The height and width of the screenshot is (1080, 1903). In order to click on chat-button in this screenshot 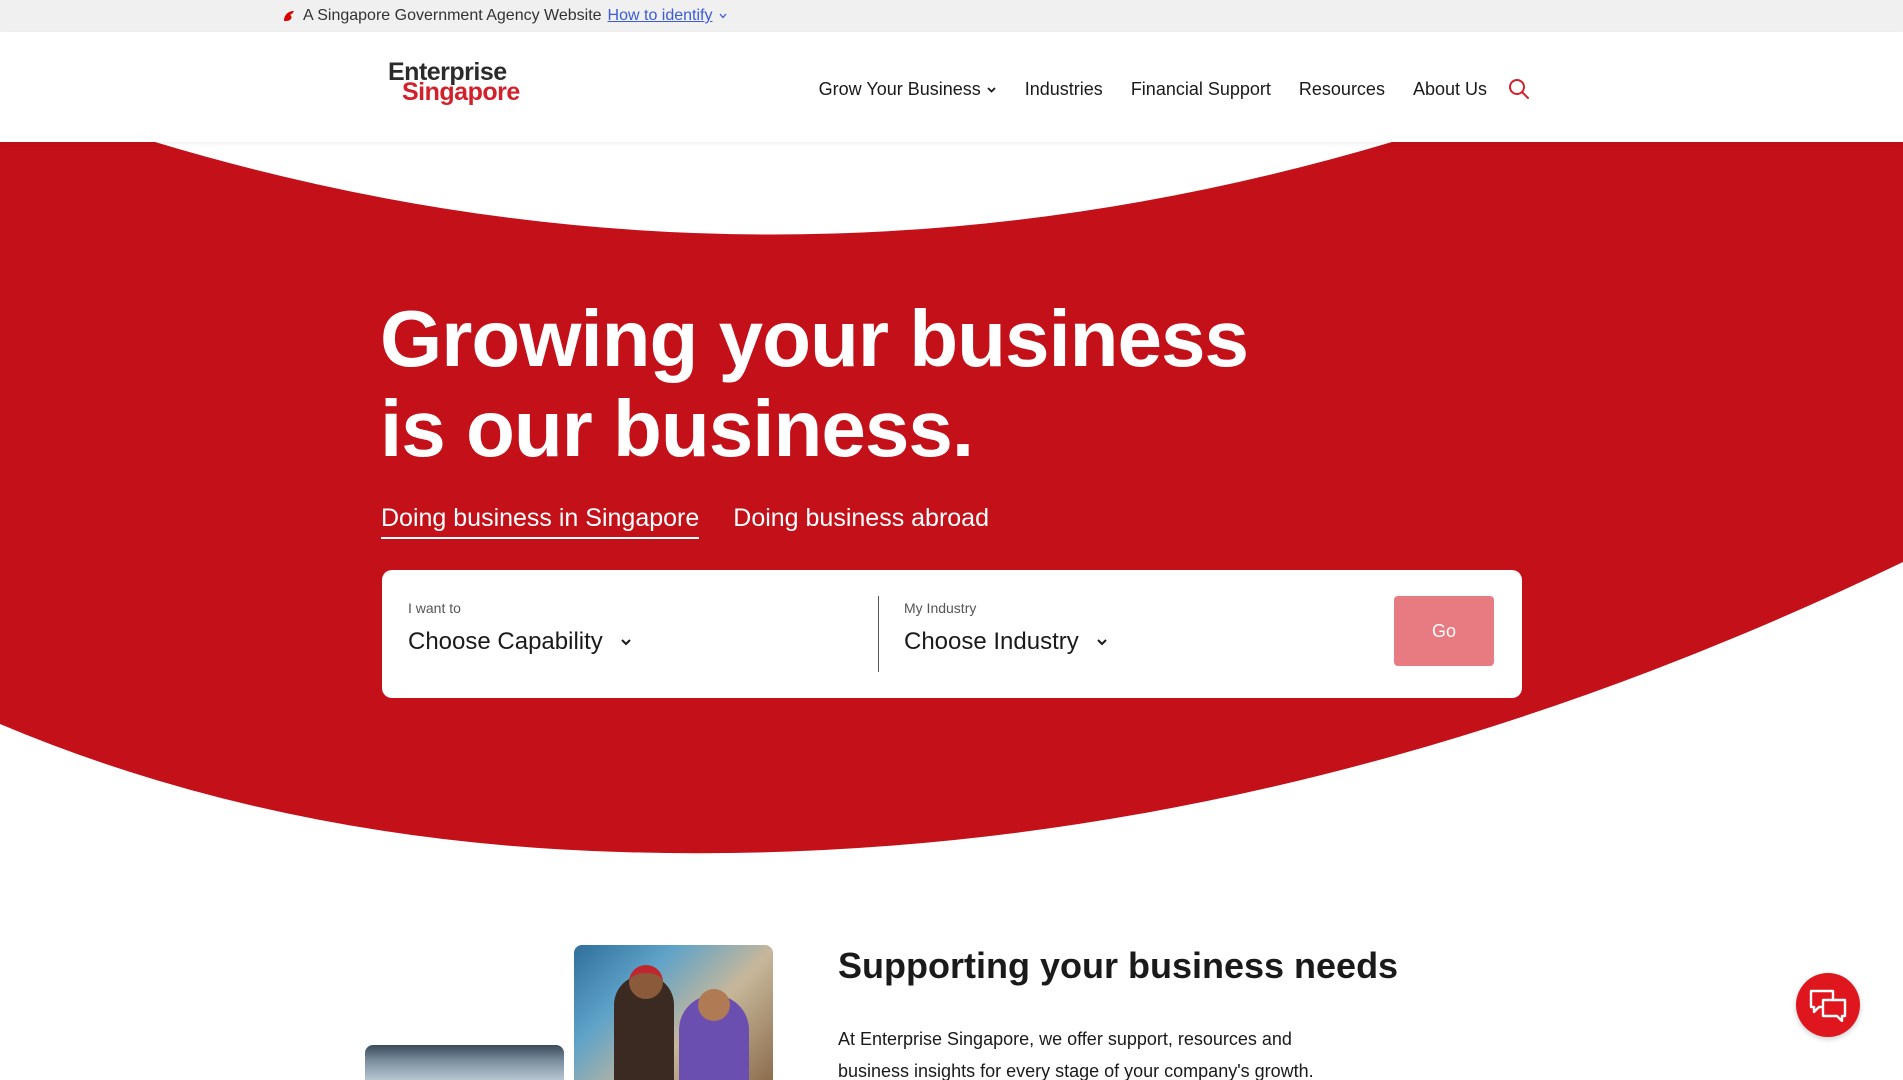, I will do `click(1828, 1005)`.